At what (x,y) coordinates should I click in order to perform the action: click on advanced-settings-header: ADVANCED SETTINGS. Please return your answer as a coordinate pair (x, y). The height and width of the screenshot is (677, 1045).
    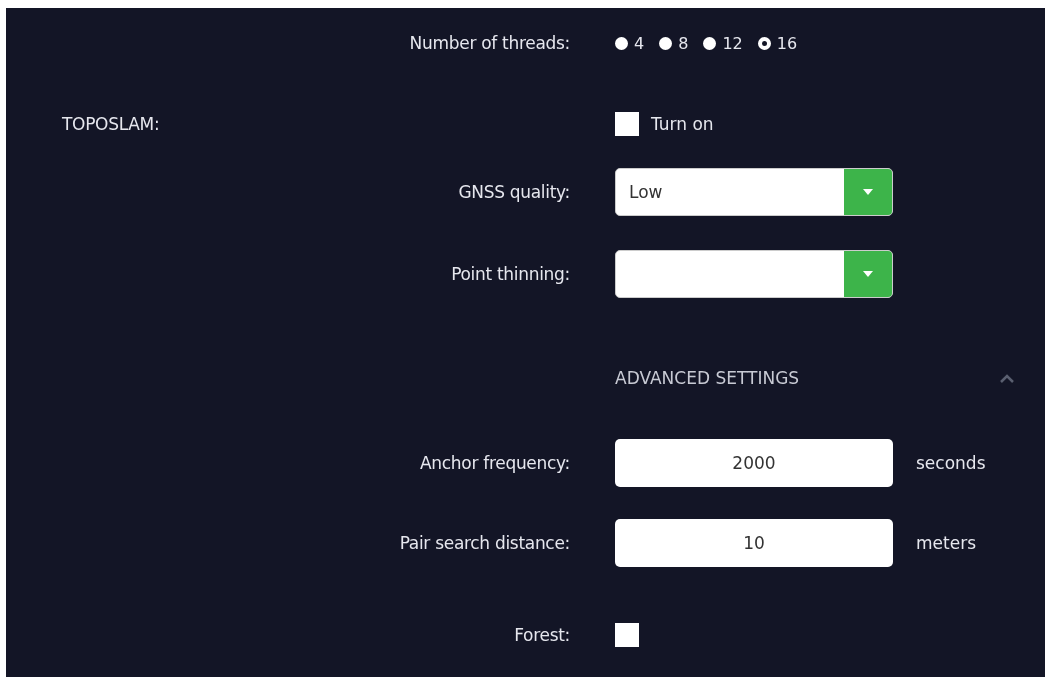
    Looking at the image, I should click on (707, 378).